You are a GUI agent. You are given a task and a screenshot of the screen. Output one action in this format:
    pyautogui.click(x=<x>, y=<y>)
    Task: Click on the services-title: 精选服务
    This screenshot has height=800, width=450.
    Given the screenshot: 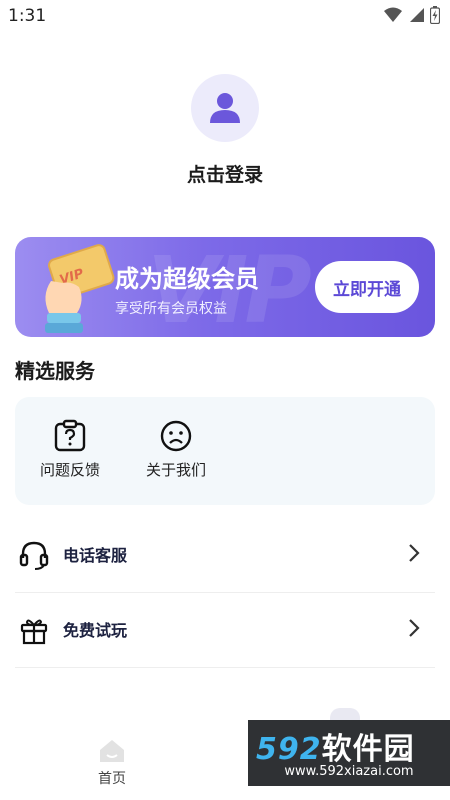 What is the action you would take?
    pyautogui.click(x=55, y=371)
    